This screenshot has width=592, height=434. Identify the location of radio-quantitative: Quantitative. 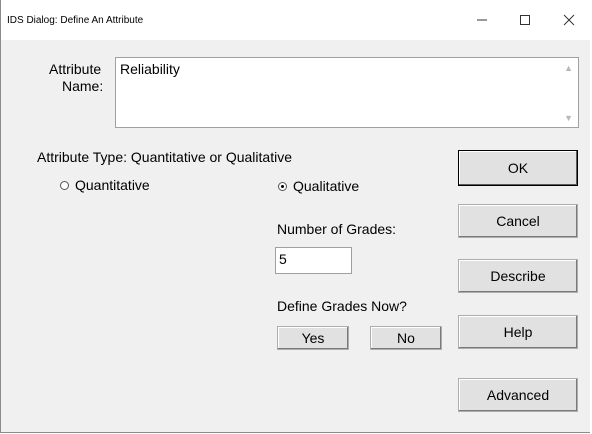
(105, 185).